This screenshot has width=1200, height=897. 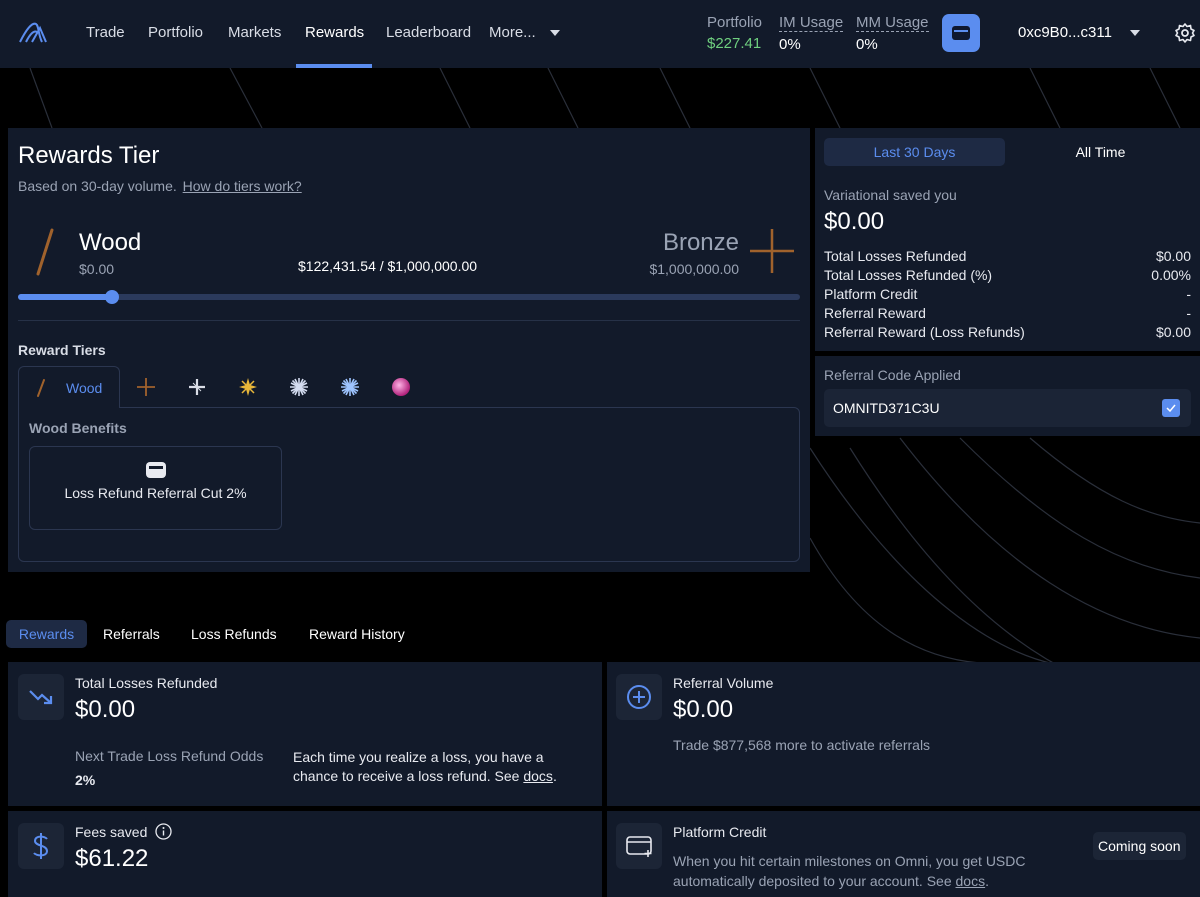 I want to click on row-label: Total Losses Refunded, so click(x=895, y=256).